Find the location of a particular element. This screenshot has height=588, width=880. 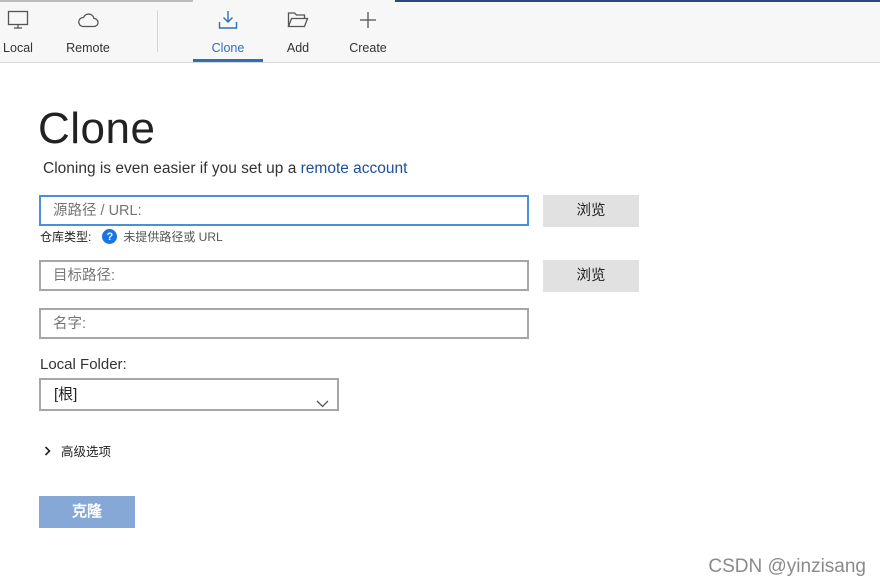

toolbar-remote-button: Remote is located at coordinates (88, 35).